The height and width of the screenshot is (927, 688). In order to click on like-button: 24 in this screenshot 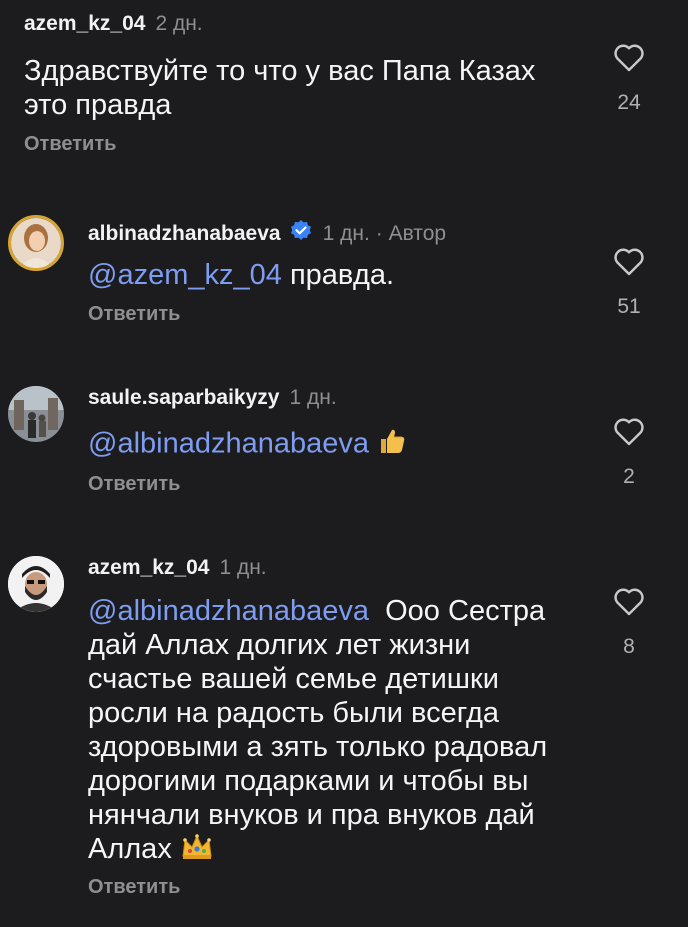, I will do `click(629, 78)`.